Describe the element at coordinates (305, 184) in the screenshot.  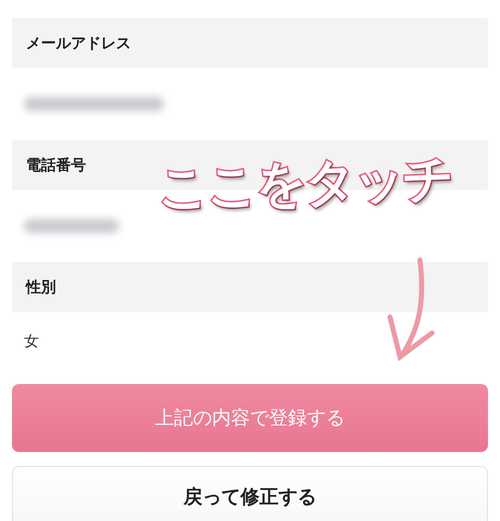
I see `annotation-text: ここをタッチ` at that location.